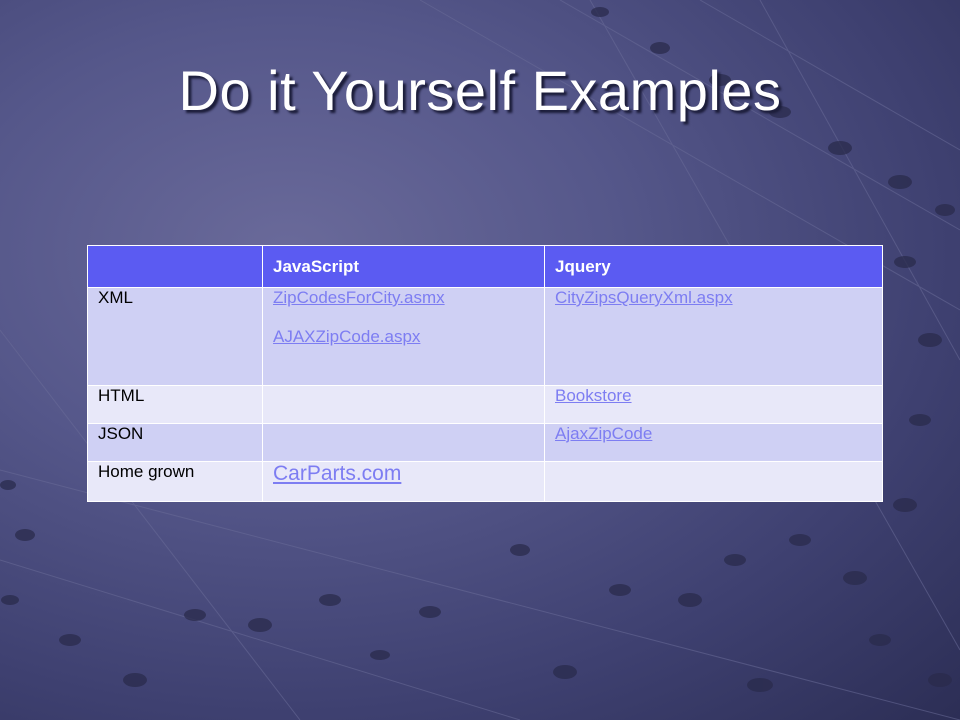 The height and width of the screenshot is (720, 960). Describe the element at coordinates (403, 298) in the screenshot. I see `link-zipcodesforcity: ZipCodesForCity.asmx` at that location.